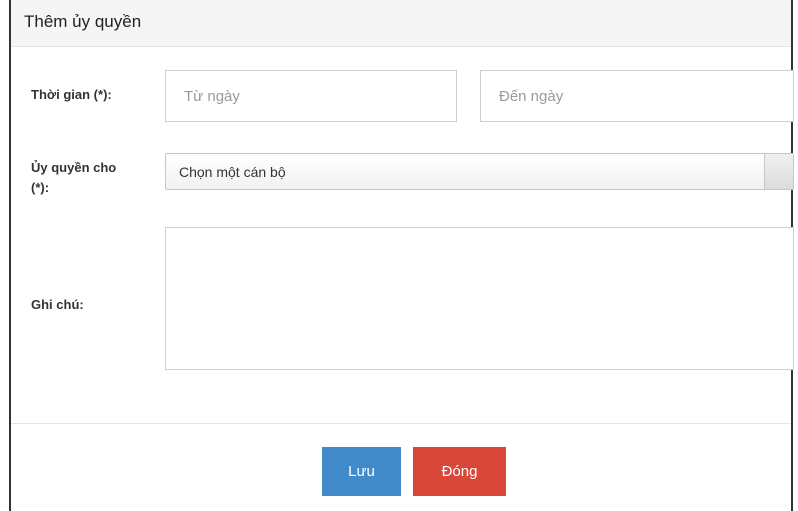 The height and width of the screenshot is (511, 798). What do you see at coordinates (311, 96) in the screenshot?
I see `from-date-input` at bounding box center [311, 96].